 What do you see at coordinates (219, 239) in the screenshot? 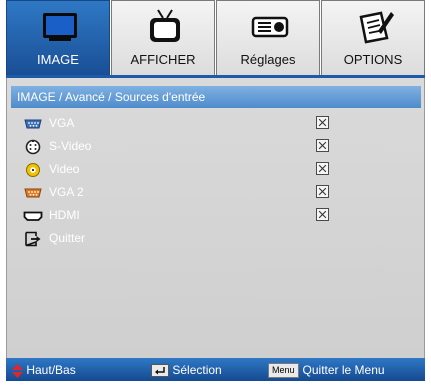
I see `list-item-quitter: Quitter` at bounding box center [219, 239].